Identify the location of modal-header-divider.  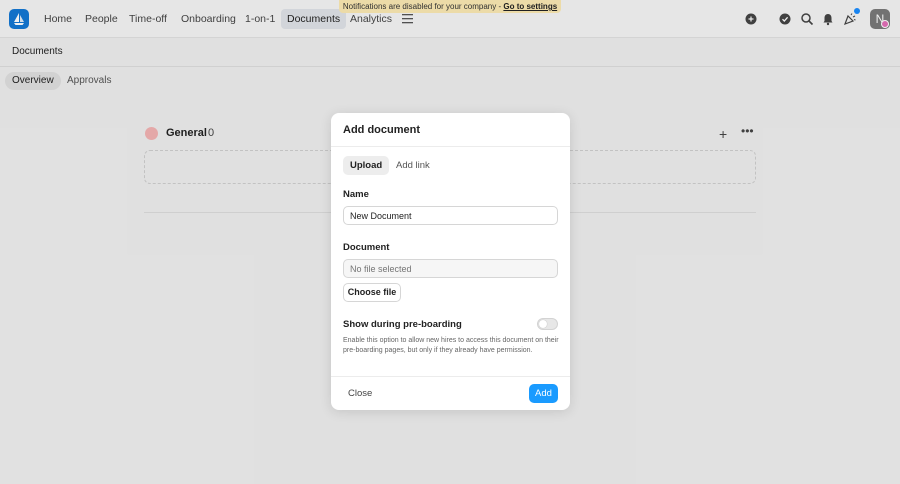
(450, 146).